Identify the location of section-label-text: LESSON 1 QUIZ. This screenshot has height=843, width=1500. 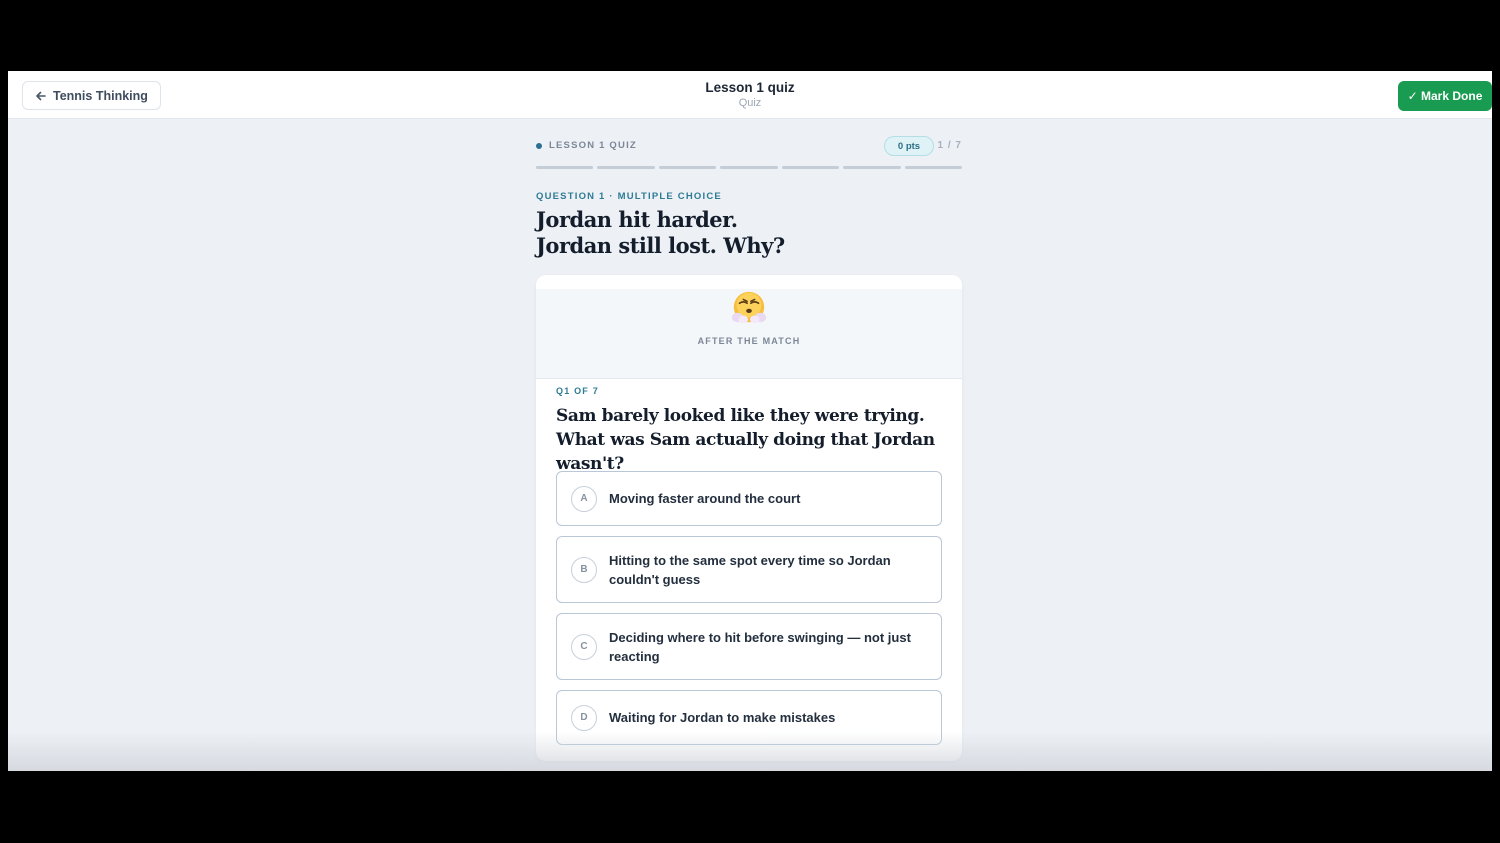
(593, 145).